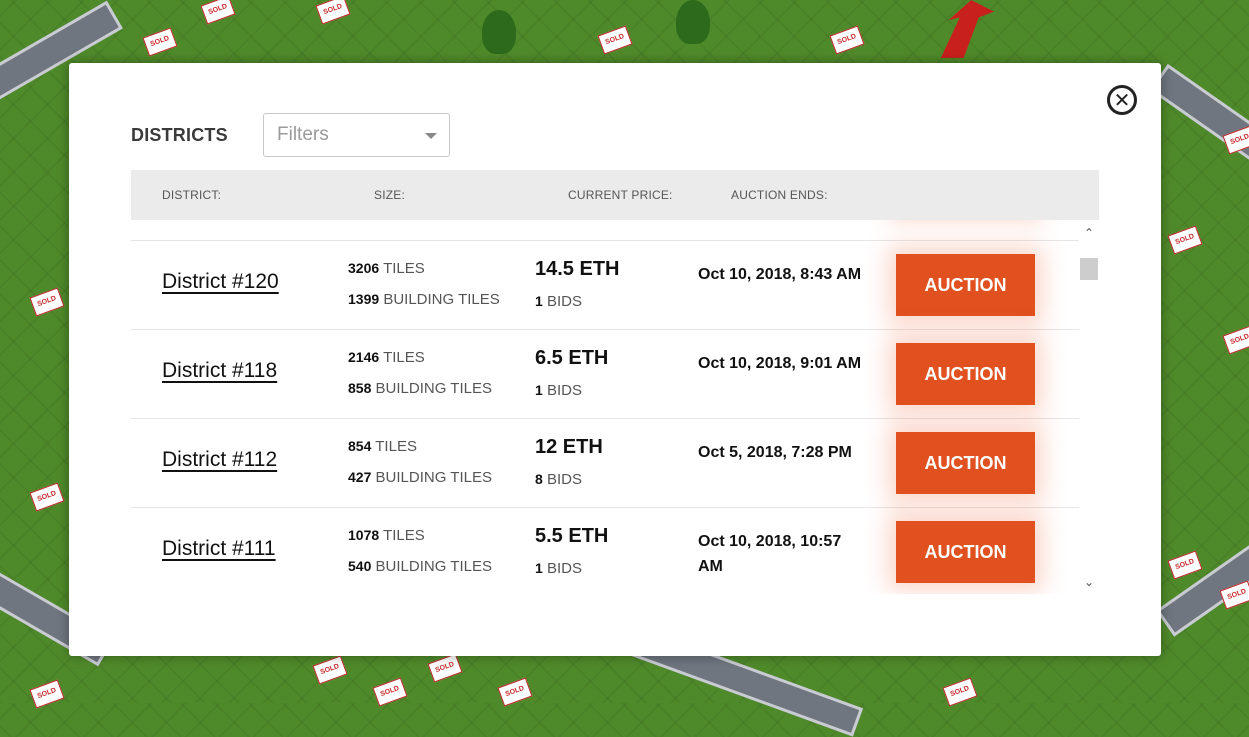  I want to click on filters-dropdown: Filters, so click(356, 135).